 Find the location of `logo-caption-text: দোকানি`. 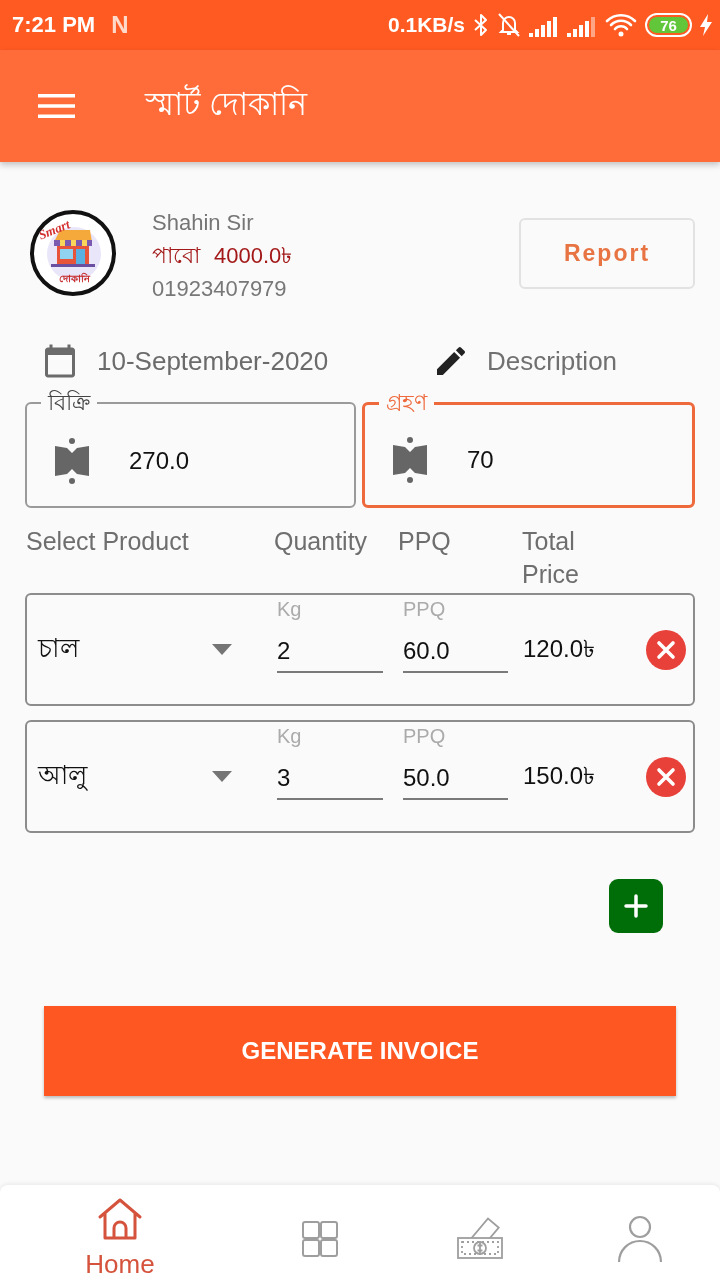

logo-caption-text: দোকানি is located at coordinates (74, 278).